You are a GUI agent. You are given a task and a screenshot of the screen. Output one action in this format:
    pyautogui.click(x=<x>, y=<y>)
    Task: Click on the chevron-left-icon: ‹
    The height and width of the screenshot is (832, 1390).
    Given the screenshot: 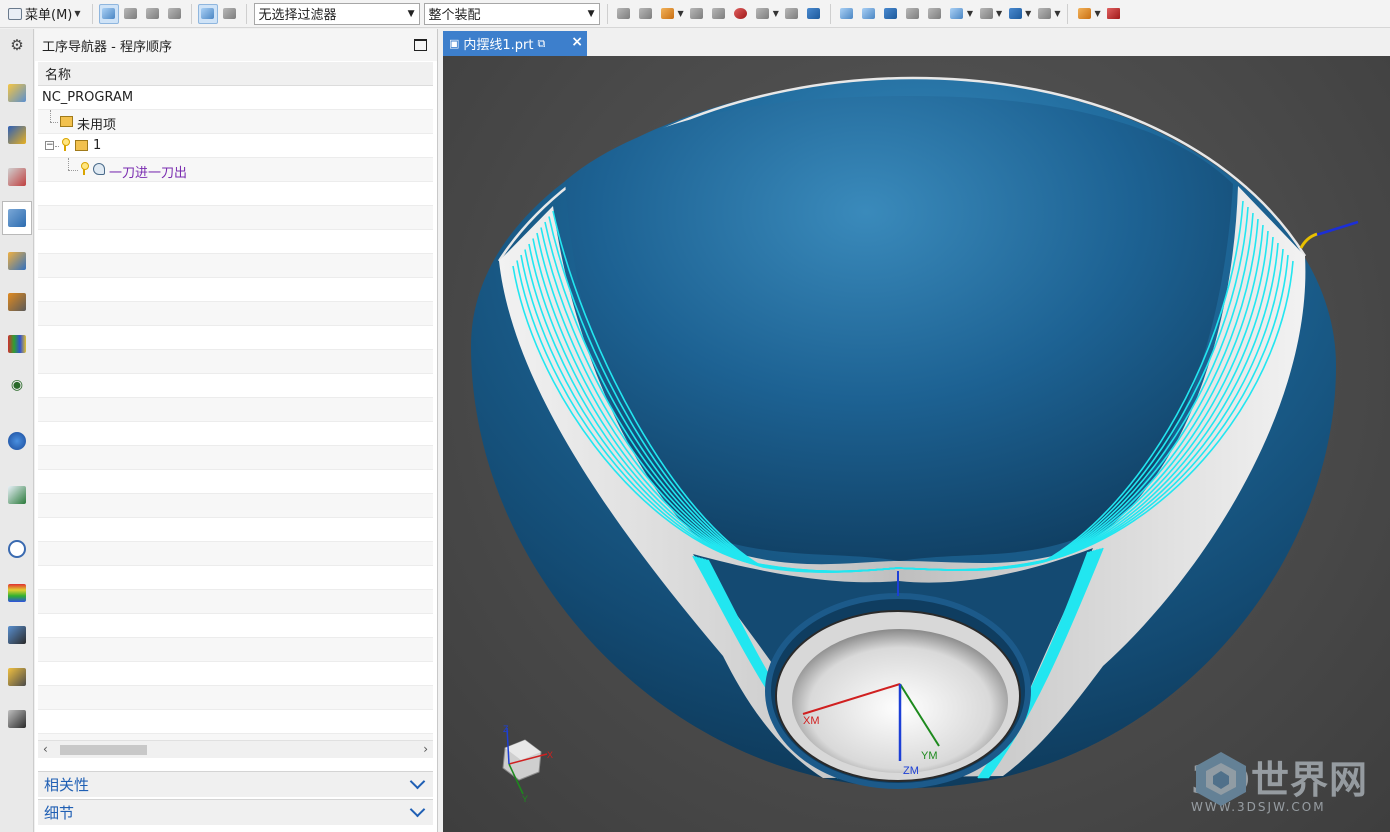 What is the action you would take?
    pyautogui.click(x=45, y=749)
    